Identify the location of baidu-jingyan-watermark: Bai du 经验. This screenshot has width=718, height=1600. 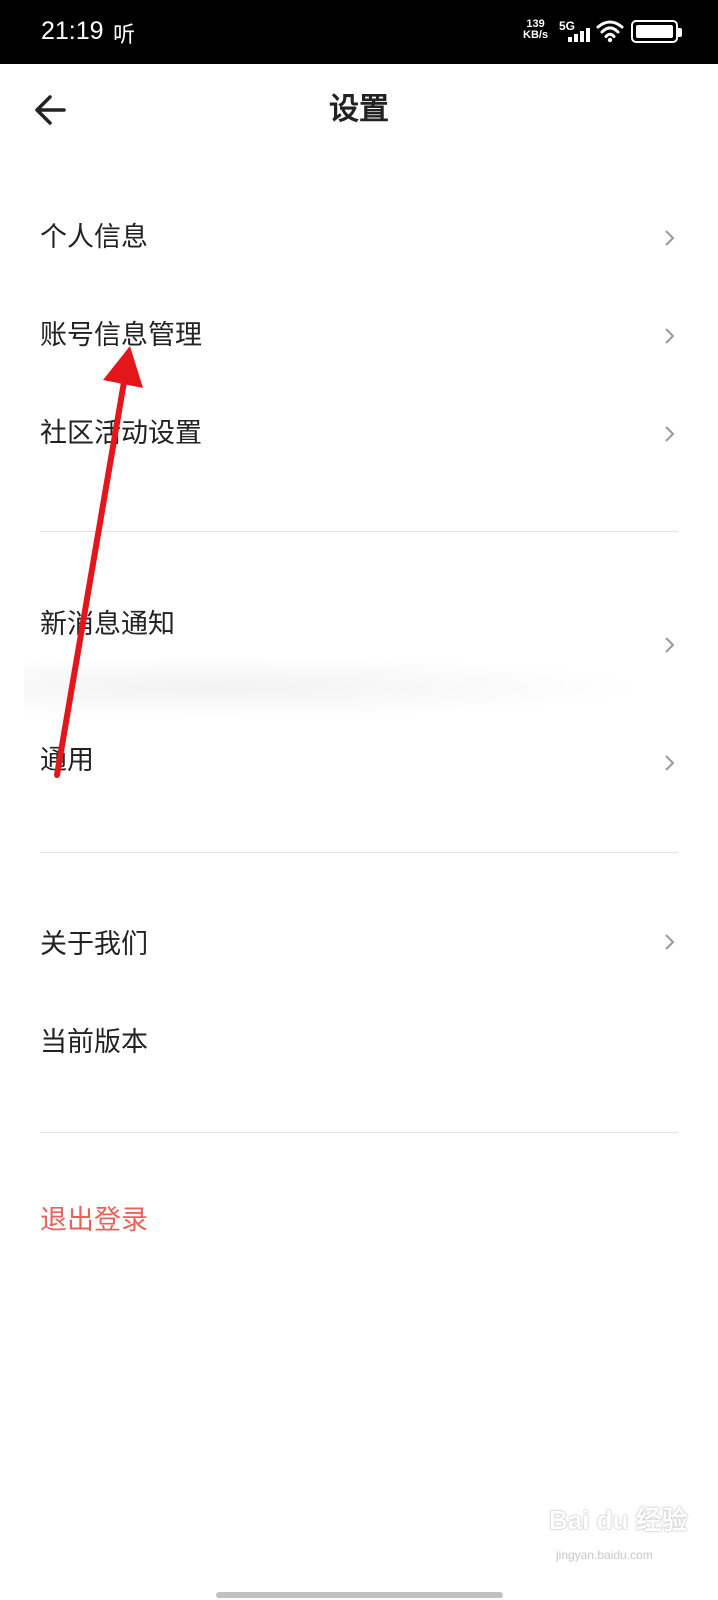
(618, 1520).